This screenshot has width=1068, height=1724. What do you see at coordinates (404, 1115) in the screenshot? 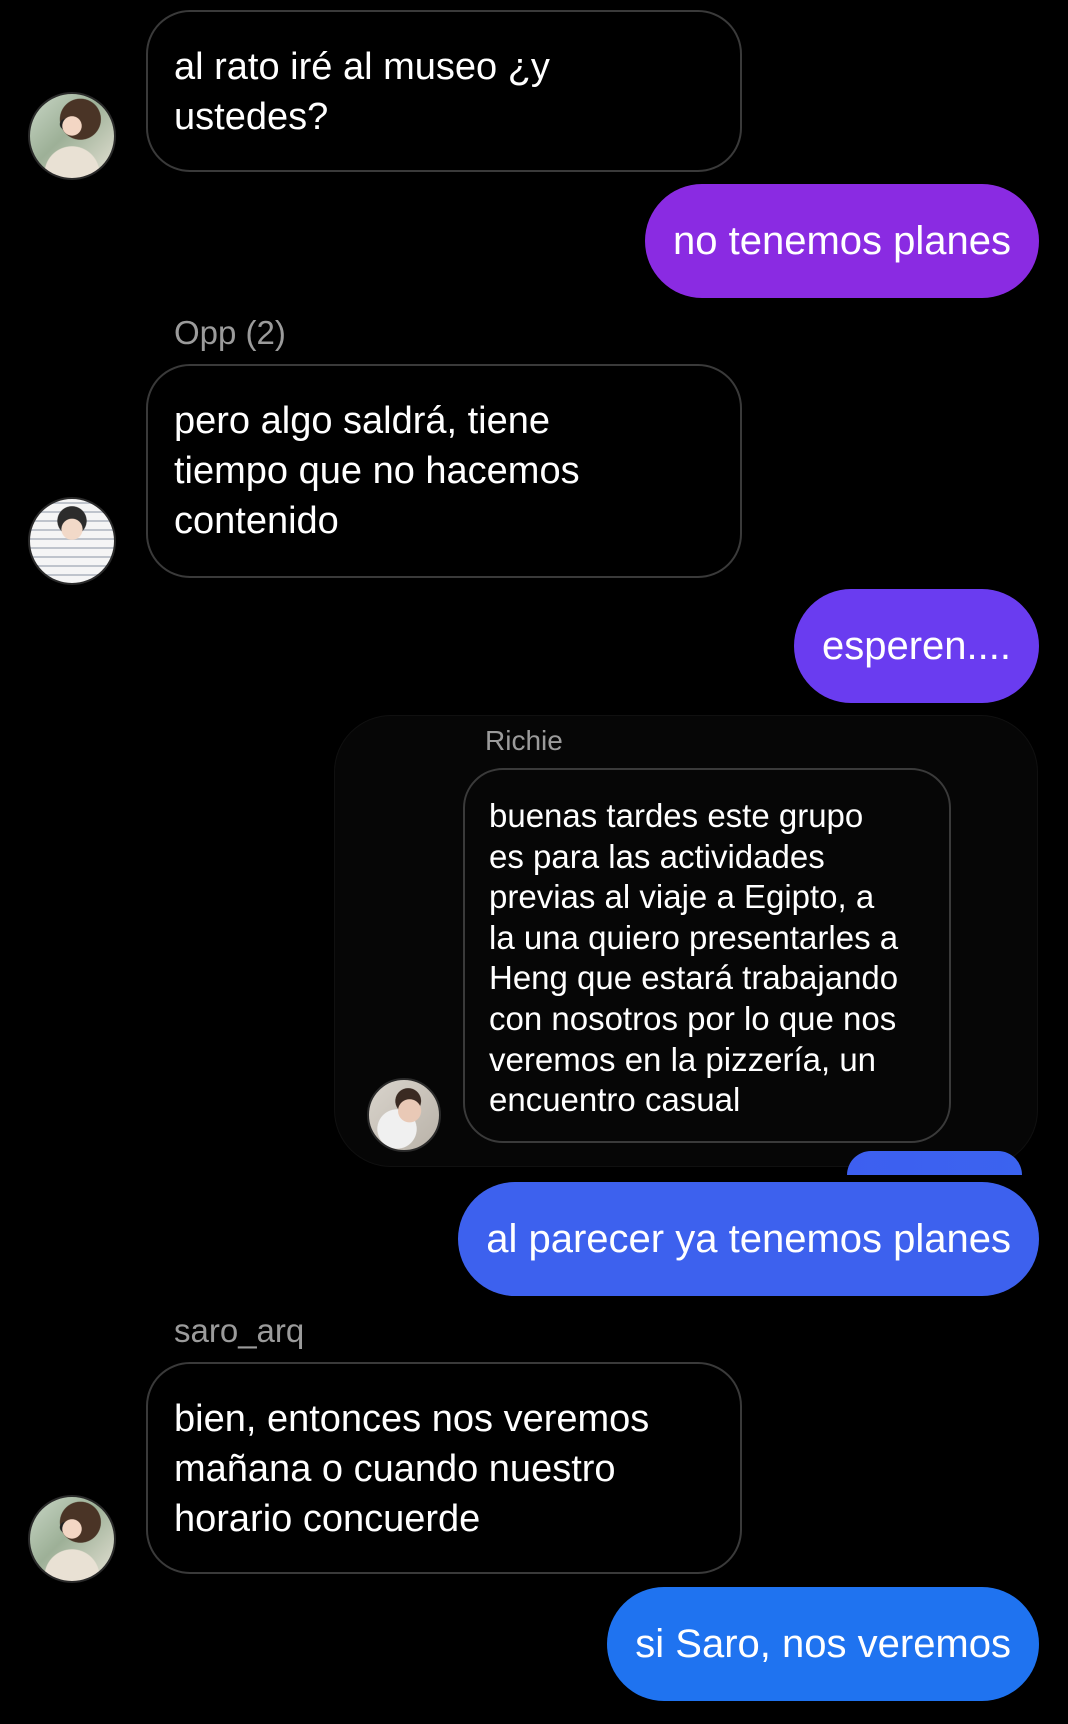
I see `richie-avatar` at bounding box center [404, 1115].